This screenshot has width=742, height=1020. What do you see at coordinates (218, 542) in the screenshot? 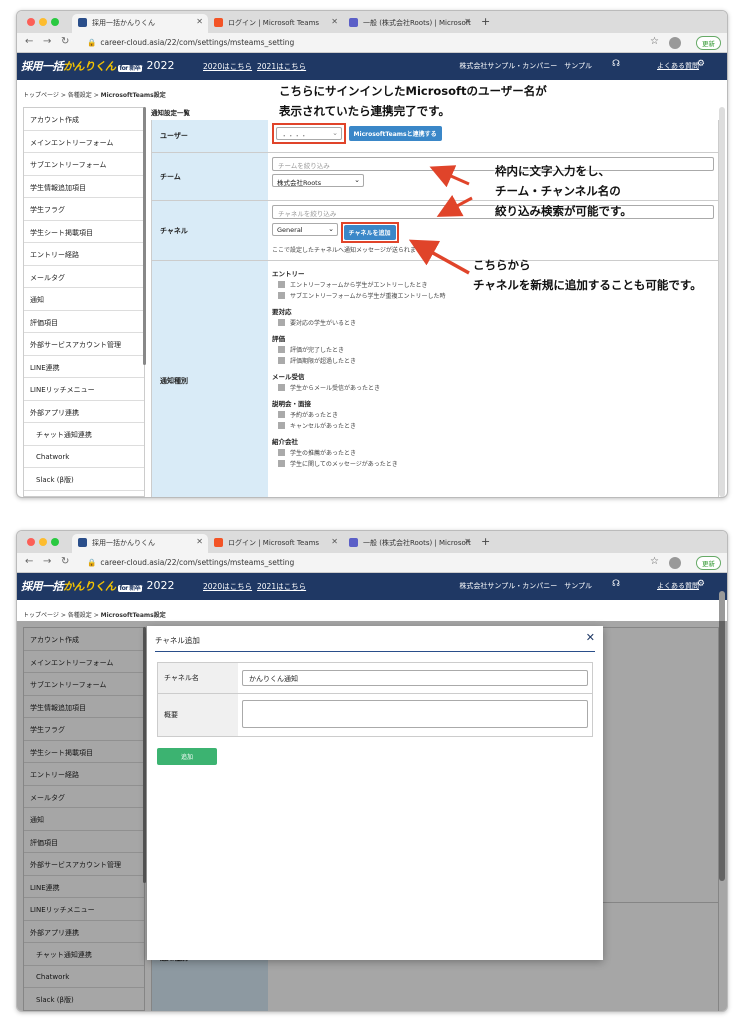
I see `microsoft-favicon-icon` at bounding box center [218, 542].